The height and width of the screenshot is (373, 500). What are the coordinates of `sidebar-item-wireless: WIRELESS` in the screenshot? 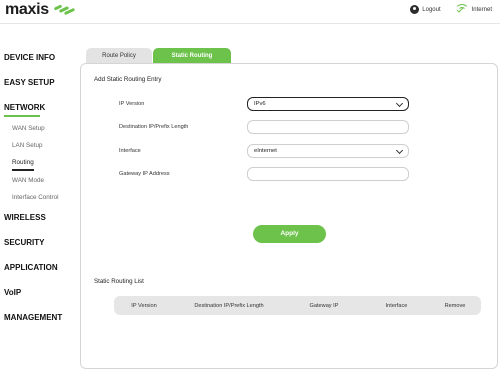 It's located at (42, 218).